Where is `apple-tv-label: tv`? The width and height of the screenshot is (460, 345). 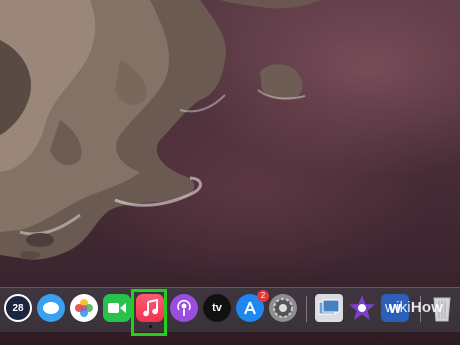
apple-tv-label: tv is located at coordinates (217, 308).